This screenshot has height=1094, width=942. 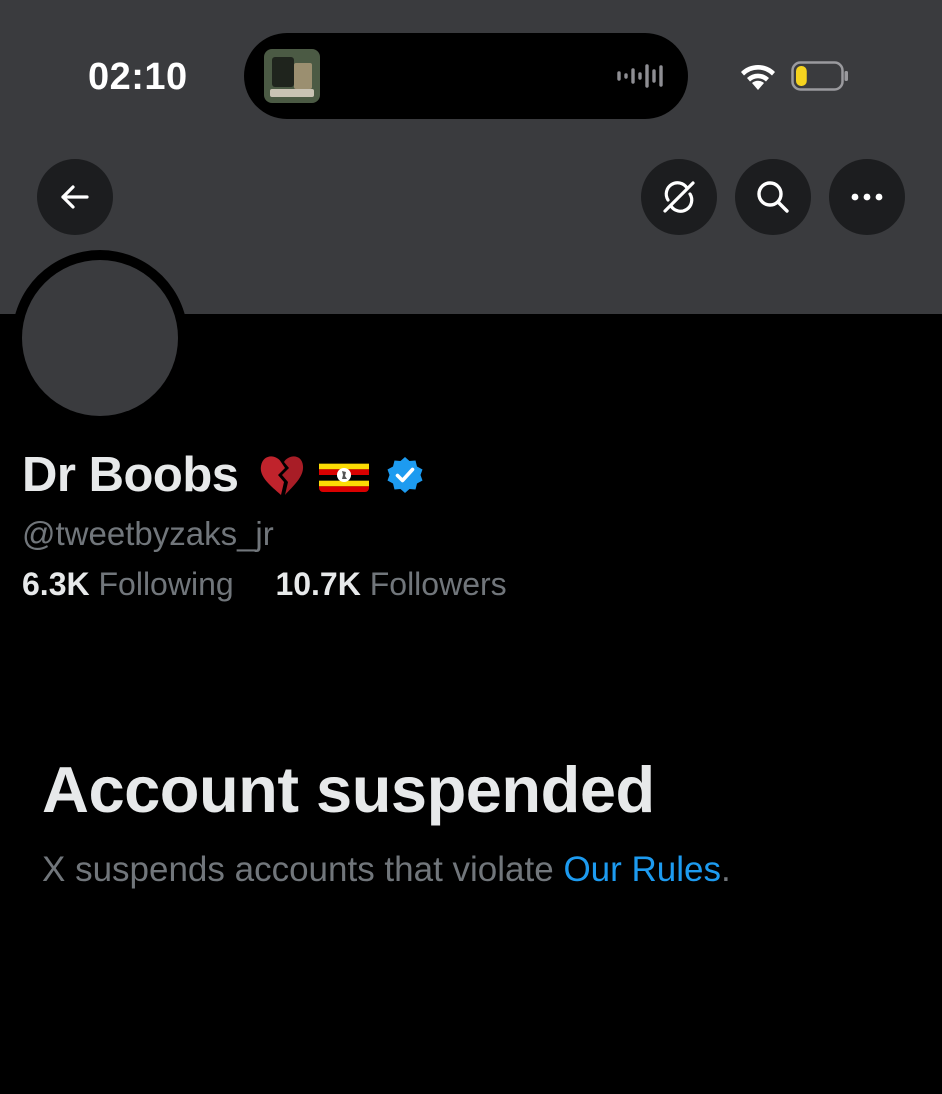 I want to click on broken-heart-emoji, so click(x=281, y=475).